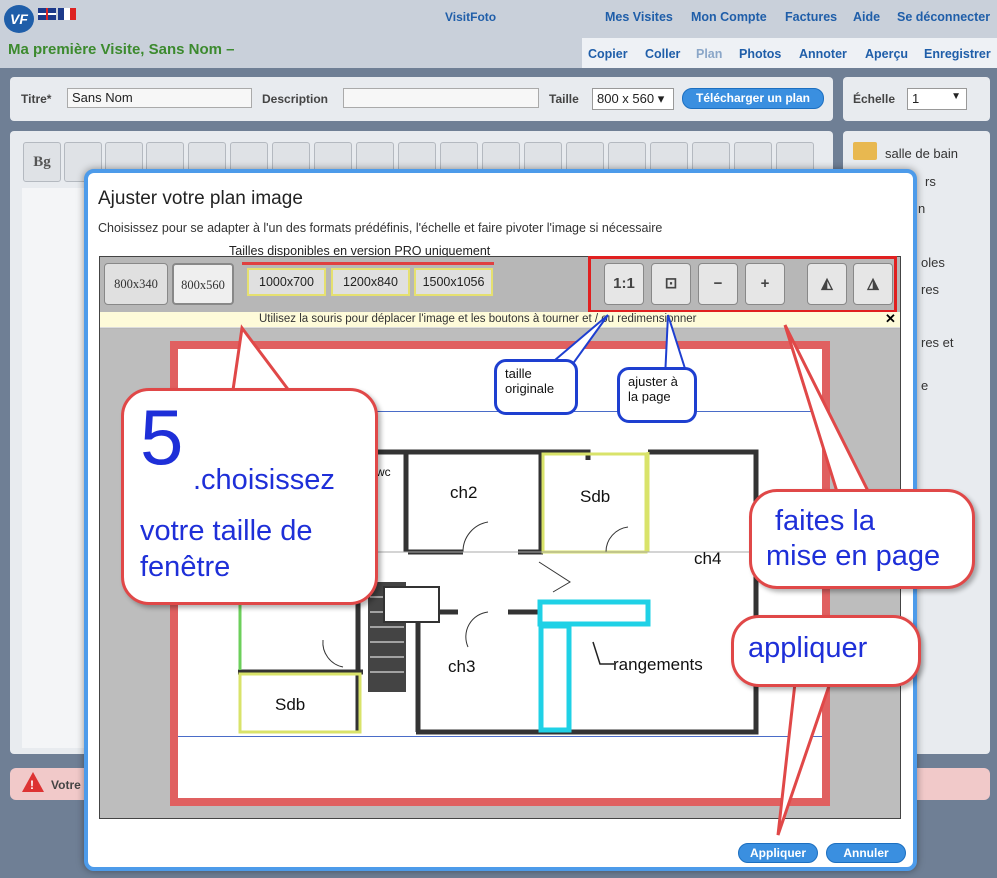  What do you see at coordinates (778, 853) in the screenshot?
I see `apply-button: Appliquer` at bounding box center [778, 853].